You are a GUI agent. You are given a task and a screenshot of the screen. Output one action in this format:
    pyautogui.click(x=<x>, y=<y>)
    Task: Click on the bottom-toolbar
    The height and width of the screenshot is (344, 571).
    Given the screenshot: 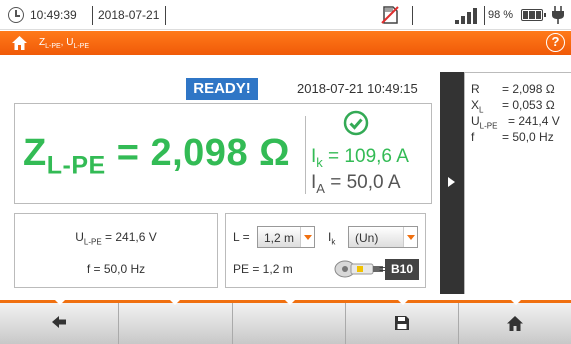 What is the action you would take?
    pyautogui.click(x=285, y=322)
    